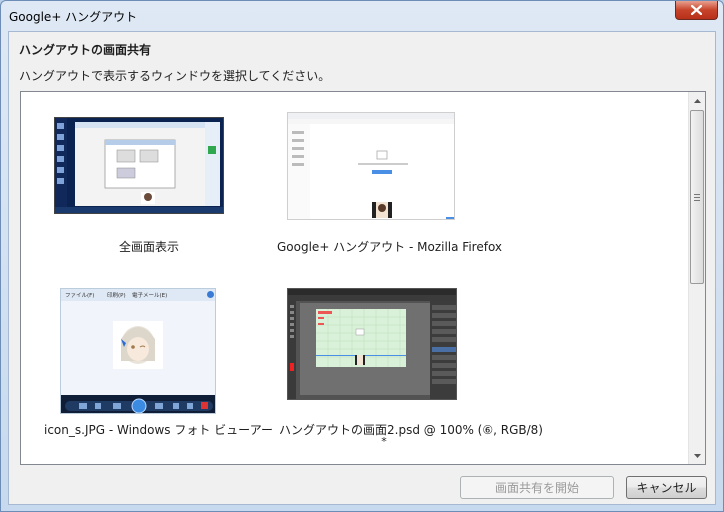  Describe the element at coordinates (175, 76) in the screenshot. I see `dialog-instruction: ハングアウトで表示するウィンドウを選択してください。` at that location.